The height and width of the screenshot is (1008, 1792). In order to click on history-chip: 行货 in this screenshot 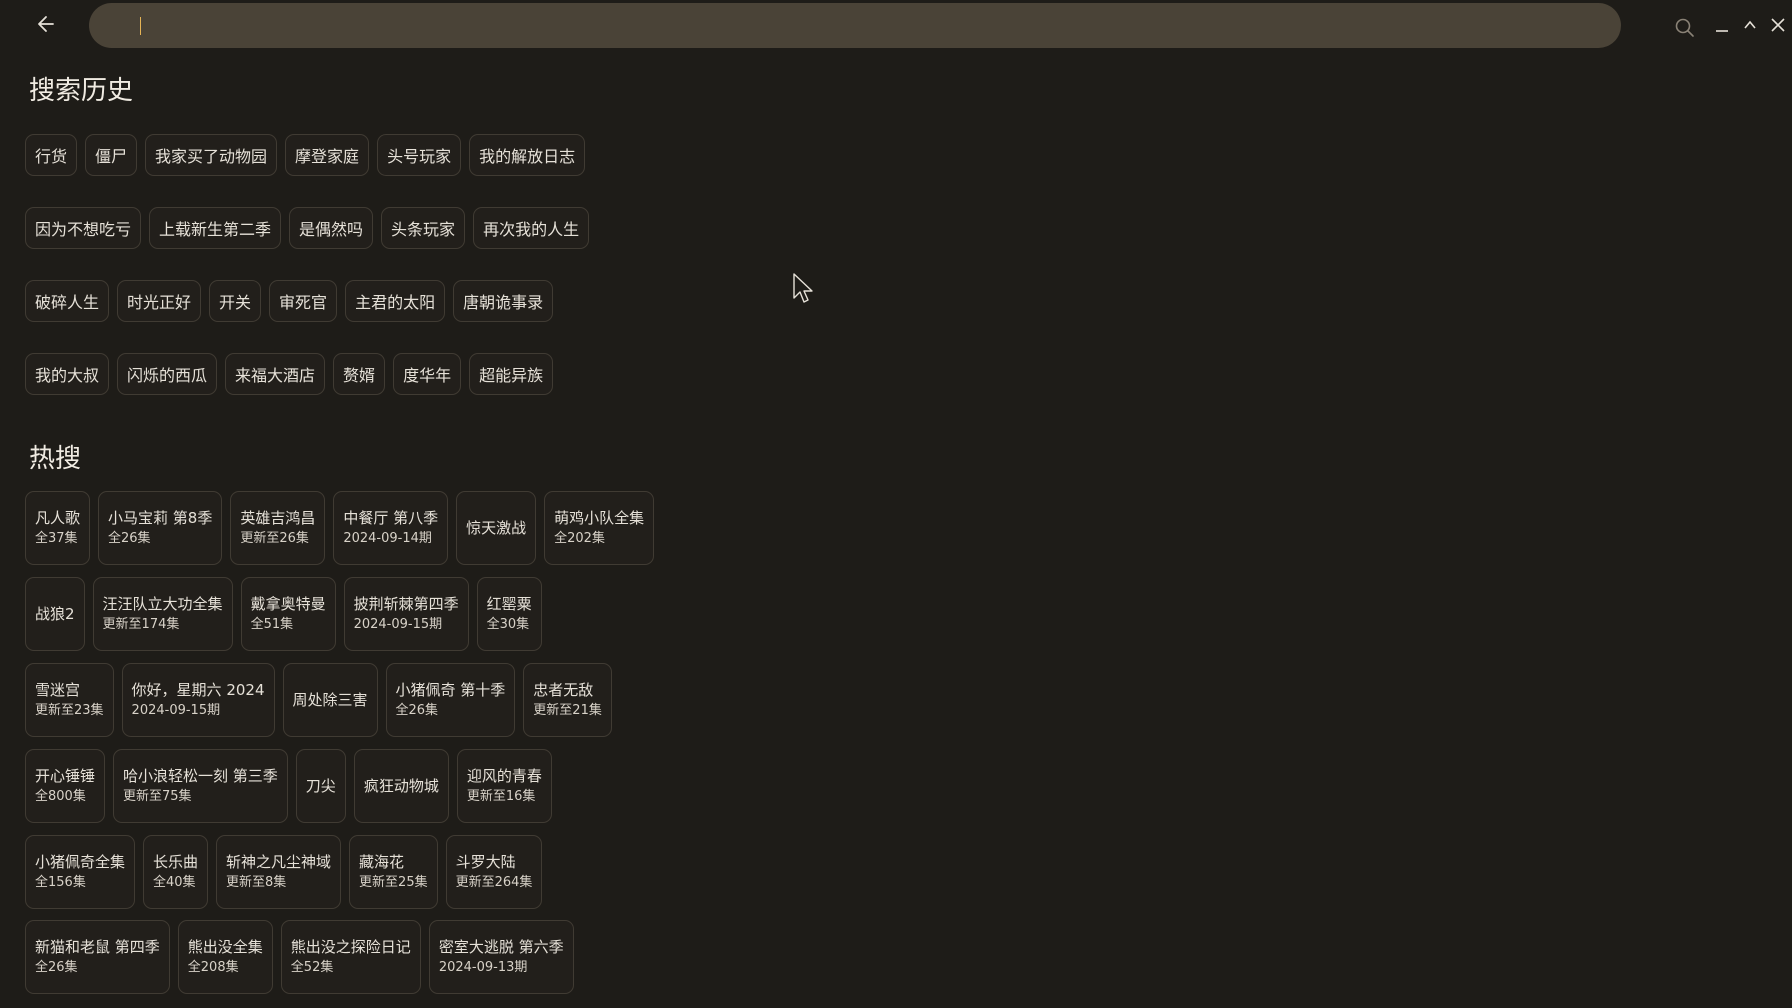, I will do `click(51, 155)`.